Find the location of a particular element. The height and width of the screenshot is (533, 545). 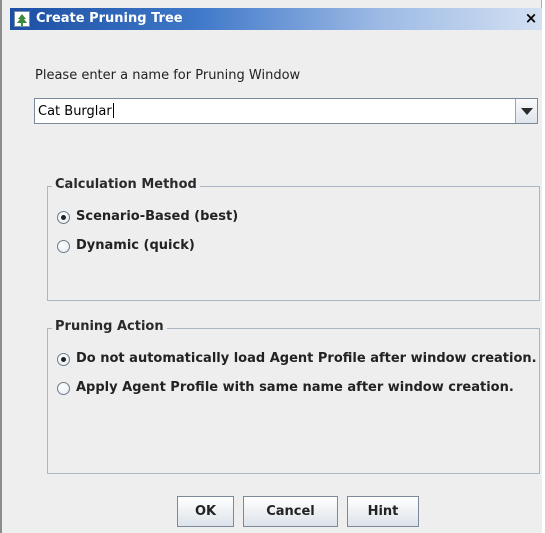

name-prompt-label: Please enter a name for Pruning Window is located at coordinates (168, 75).